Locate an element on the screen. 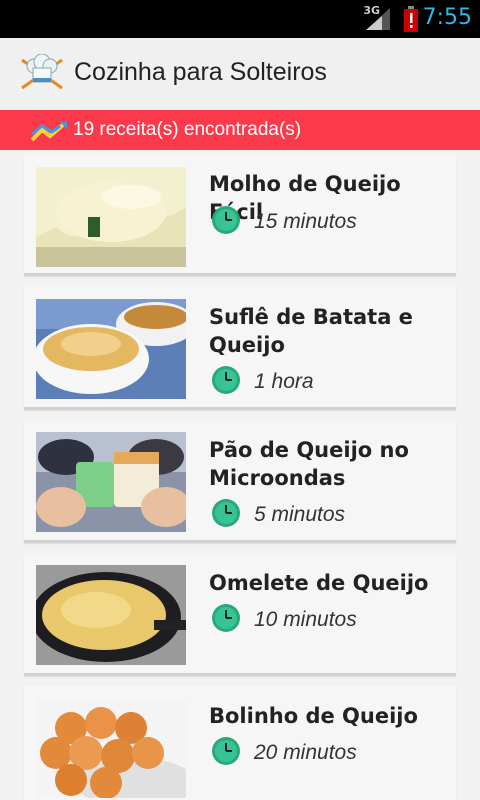 This screenshot has width=480, height=800. status-clock: 7:55 is located at coordinates (447, 17).